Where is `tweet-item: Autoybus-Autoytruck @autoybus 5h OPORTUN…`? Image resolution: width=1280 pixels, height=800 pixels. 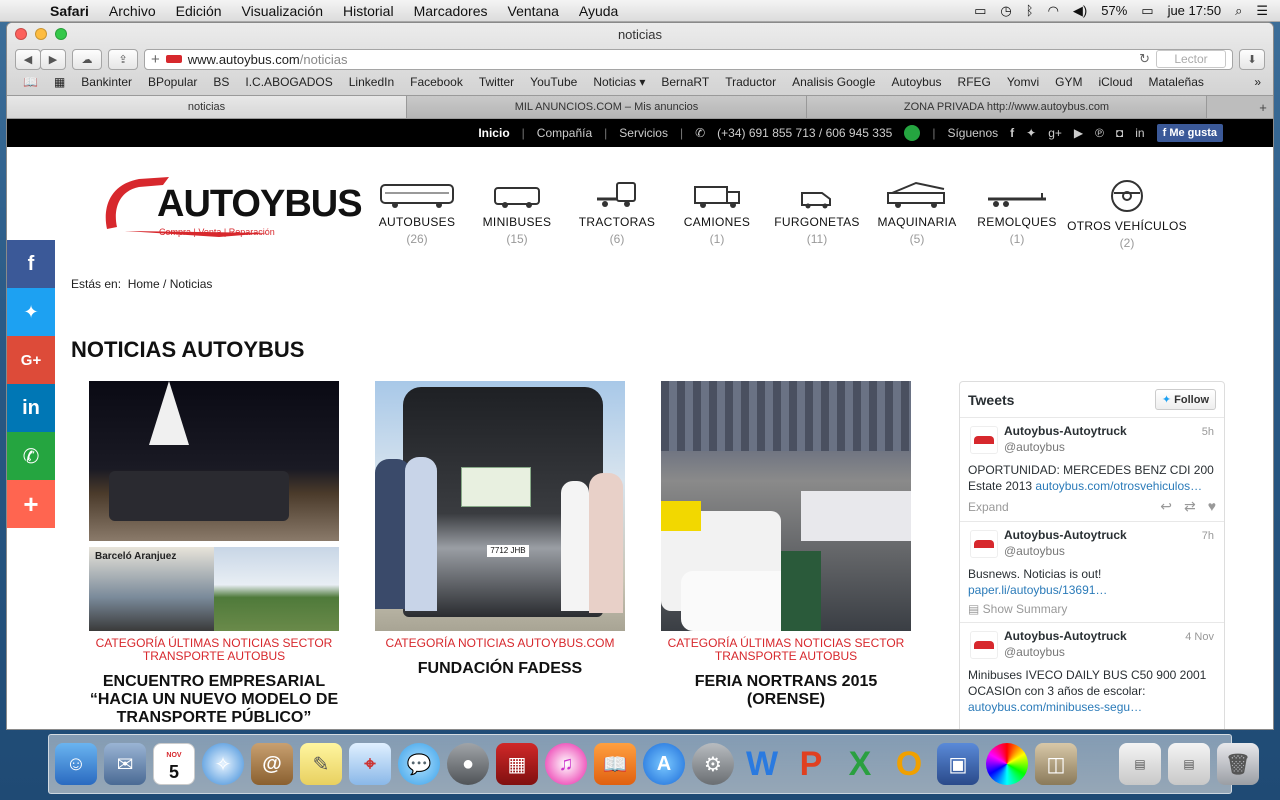 tweet-item: Autoybus-Autoytruck @autoybus 5h OPORTUN… is located at coordinates (1092, 470).